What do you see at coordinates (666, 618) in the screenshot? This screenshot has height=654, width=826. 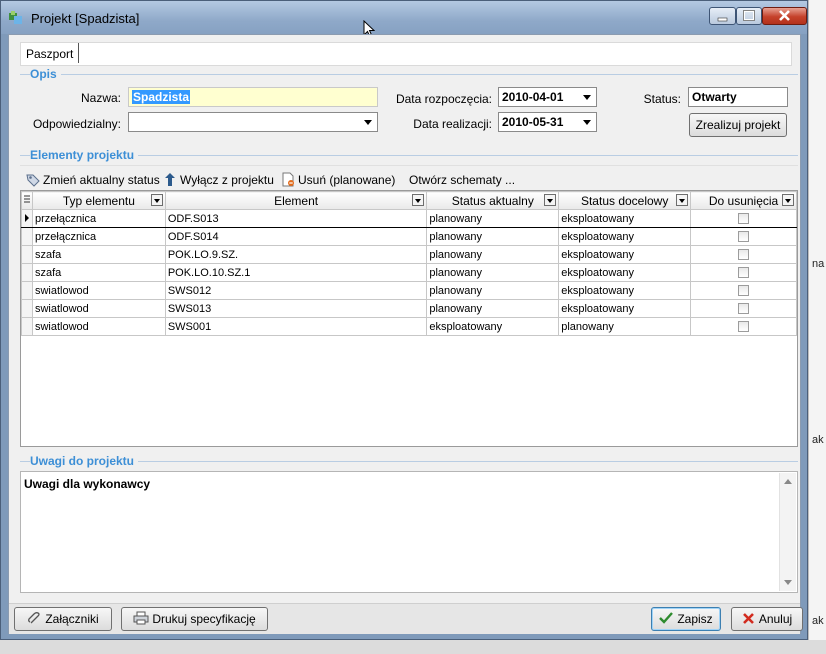 I see `checkmark-icon` at bounding box center [666, 618].